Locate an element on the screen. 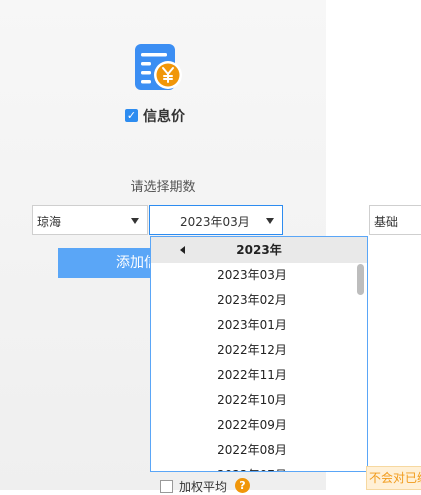  dropdown-item: 2022年12月 is located at coordinates (259, 350).